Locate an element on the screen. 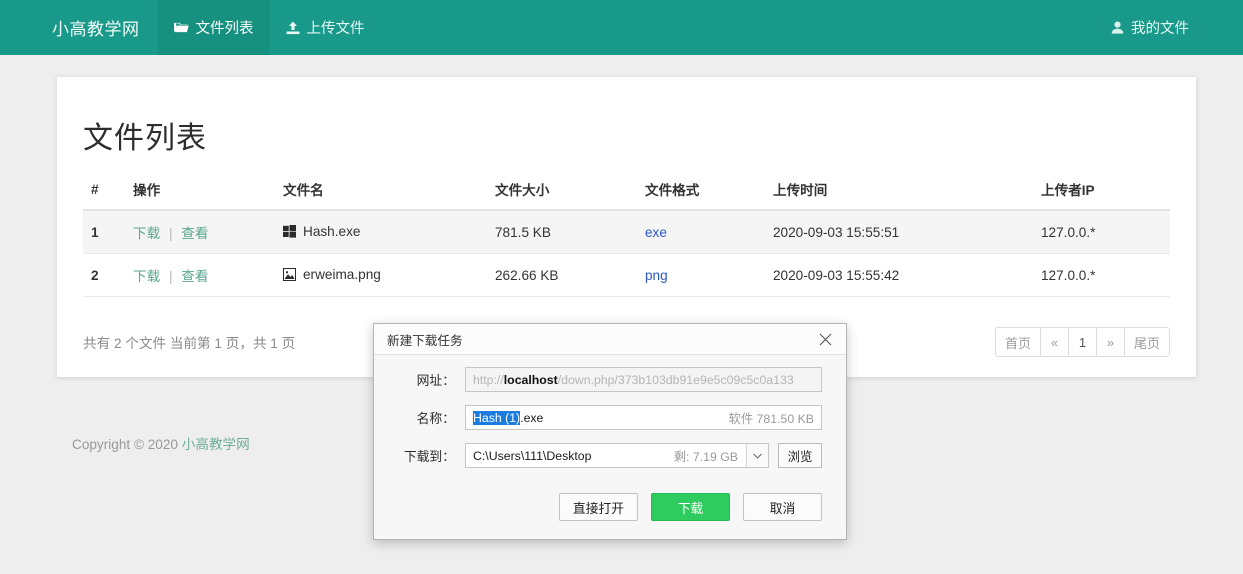  nav-item-my-files-label: 我的文件 is located at coordinates (1160, 29).